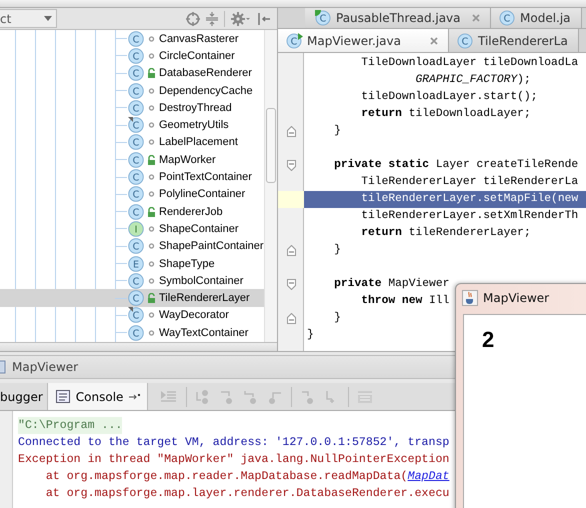  I want to click on code-line: tileDownloadLayer.start();, so click(449, 97).